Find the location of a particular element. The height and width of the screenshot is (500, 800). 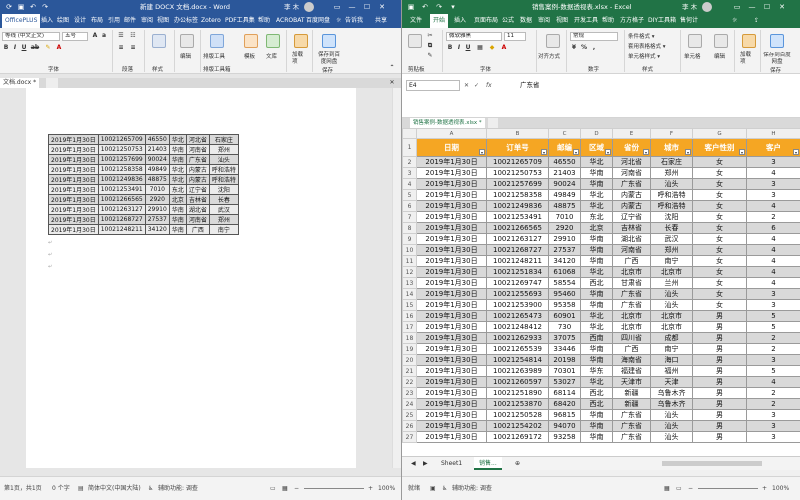

table-cell: 南宁 is located at coordinates (671, 349).